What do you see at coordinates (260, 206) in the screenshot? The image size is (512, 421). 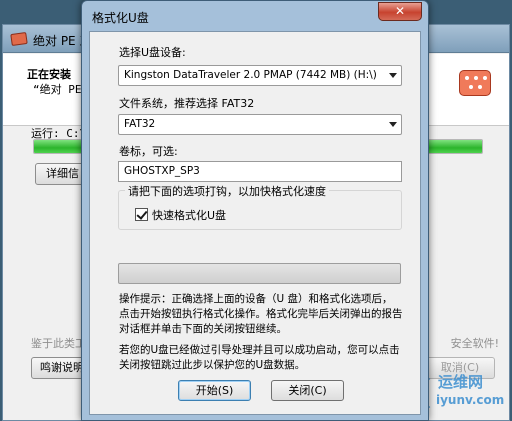 I see `format-options-group: 请把下面的选项打钩，以加快格式化速度 快速格式化U盘` at bounding box center [260, 206].